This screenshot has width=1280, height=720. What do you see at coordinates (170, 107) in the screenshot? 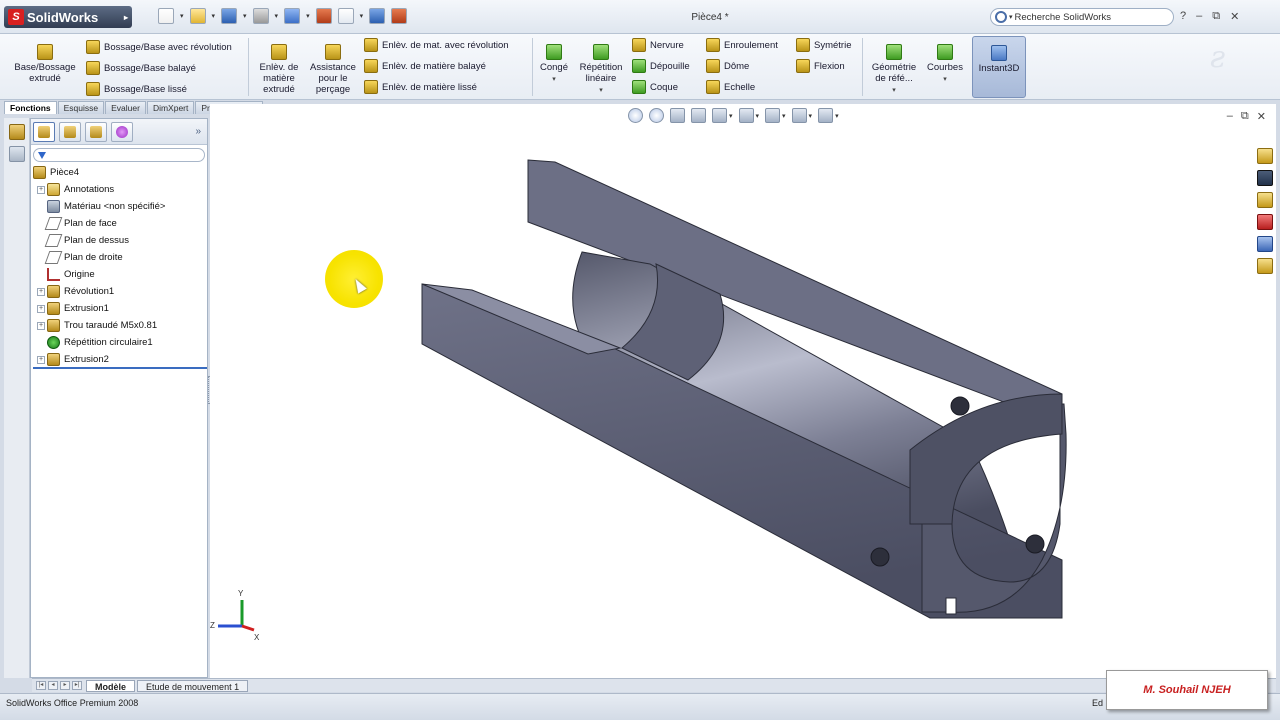
I see `tab-dimxpert: DimXpert` at bounding box center [170, 107].